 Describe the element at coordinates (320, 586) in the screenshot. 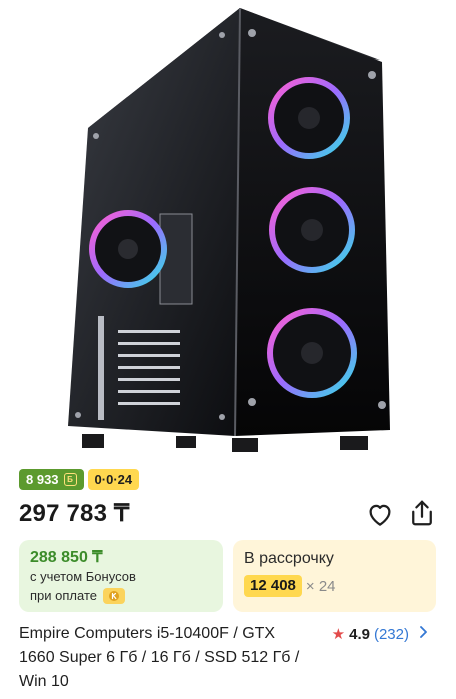

I see `installment-months: × 24` at that location.